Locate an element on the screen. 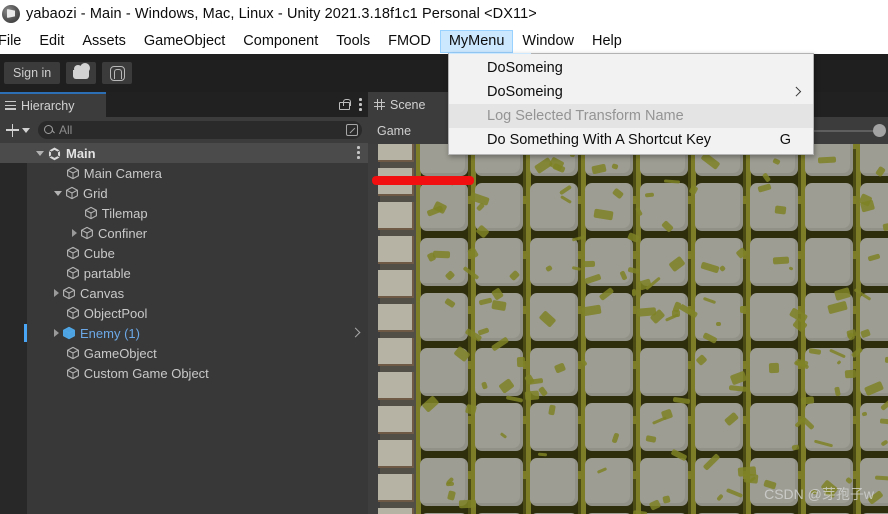 This screenshot has width=888, height=514. hierarchy-row-canvas: Canvas is located at coordinates (184, 293).